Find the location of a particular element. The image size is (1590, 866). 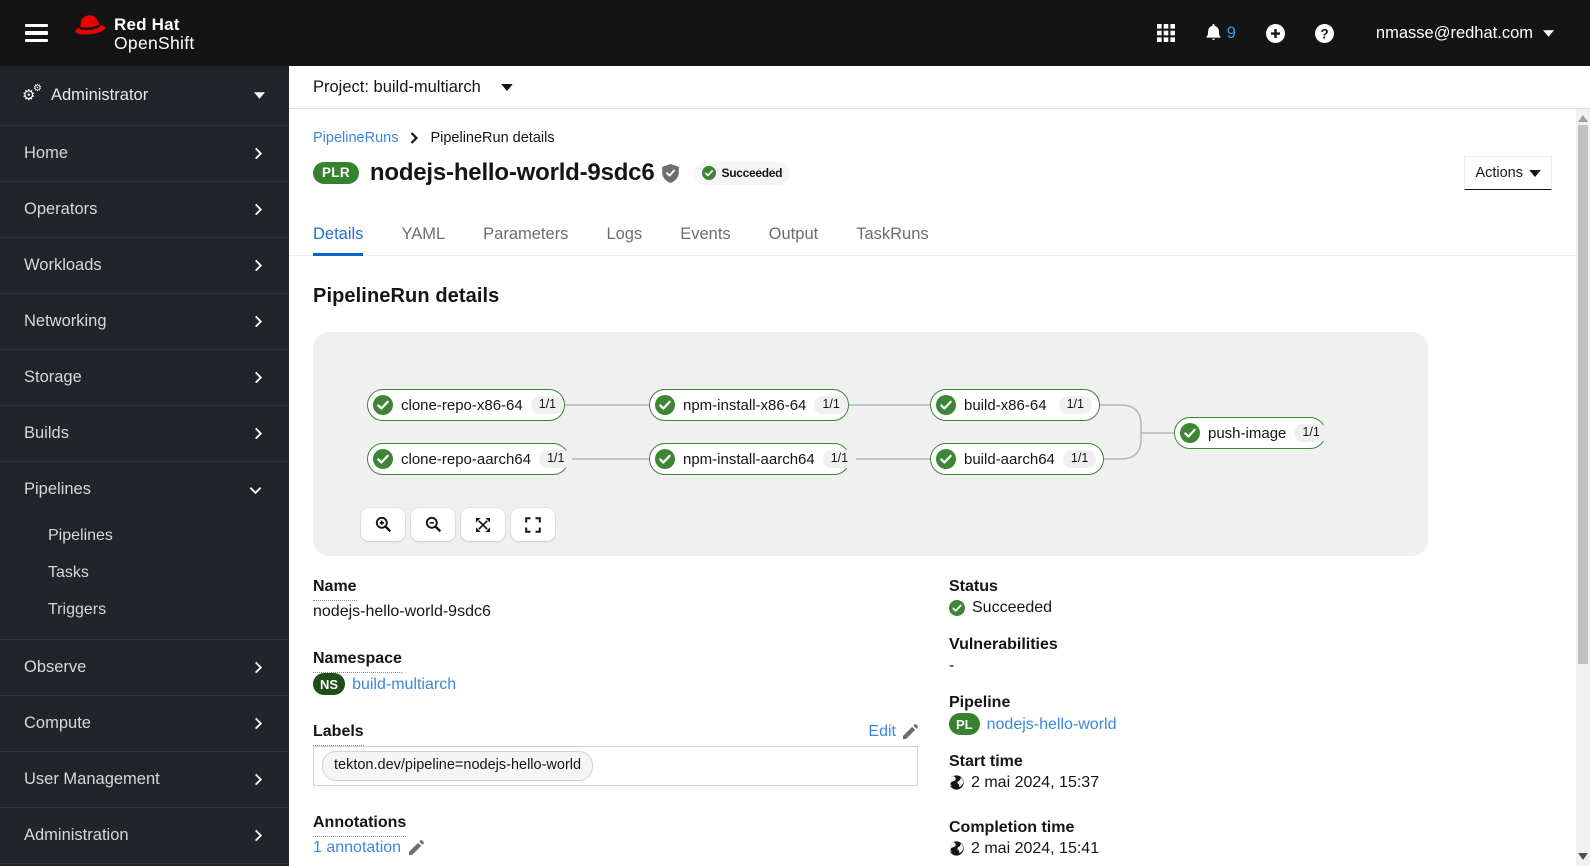

status-badge: Succeeded is located at coordinates (742, 173).